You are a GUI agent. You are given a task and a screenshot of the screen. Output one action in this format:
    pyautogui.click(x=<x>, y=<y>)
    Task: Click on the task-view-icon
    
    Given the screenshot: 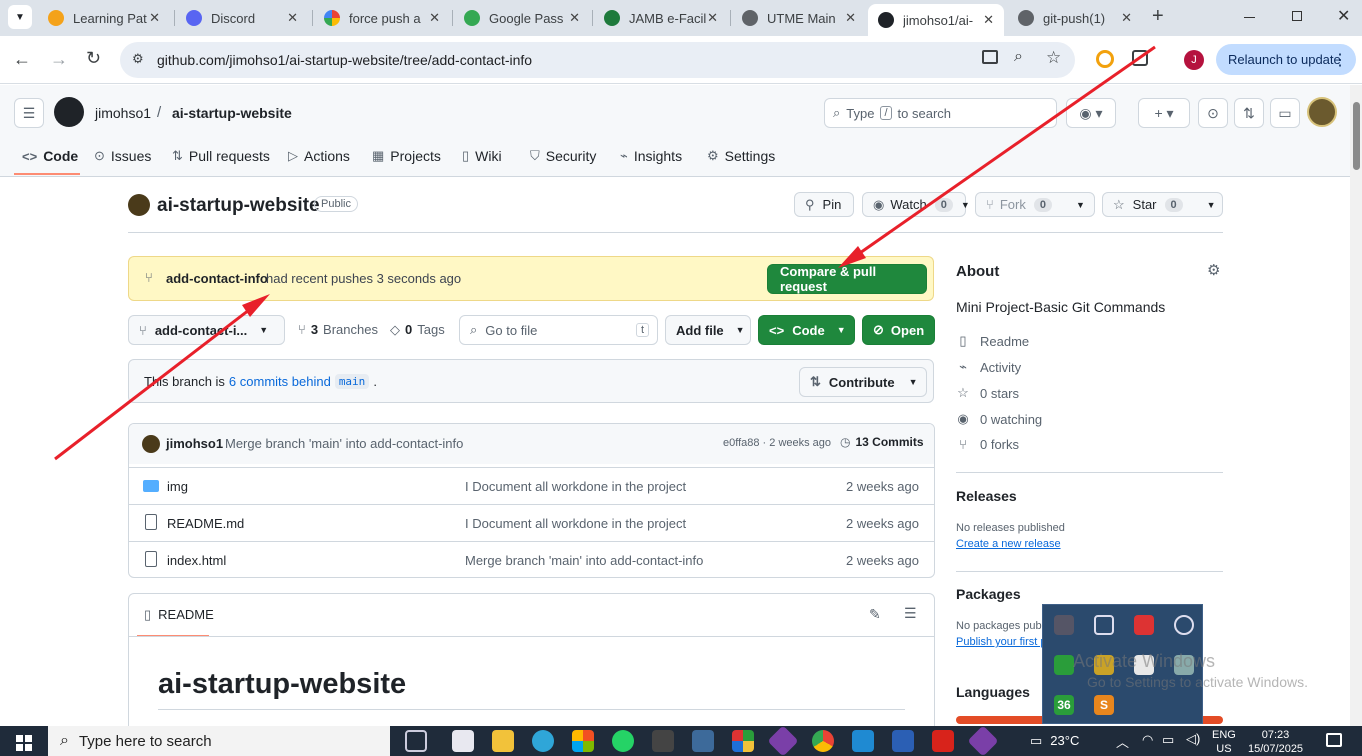 What is the action you would take?
    pyautogui.click(x=416, y=741)
    